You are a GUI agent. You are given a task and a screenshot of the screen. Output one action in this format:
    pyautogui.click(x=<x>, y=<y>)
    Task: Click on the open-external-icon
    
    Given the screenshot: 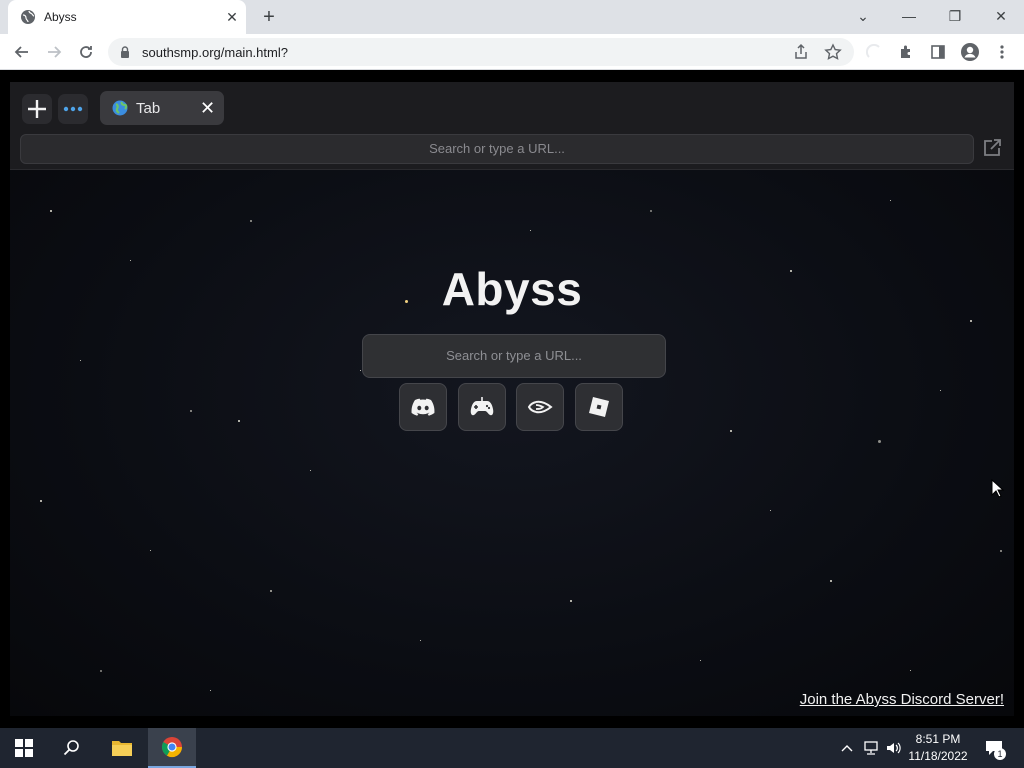 What is the action you would take?
    pyautogui.click(x=992, y=148)
    